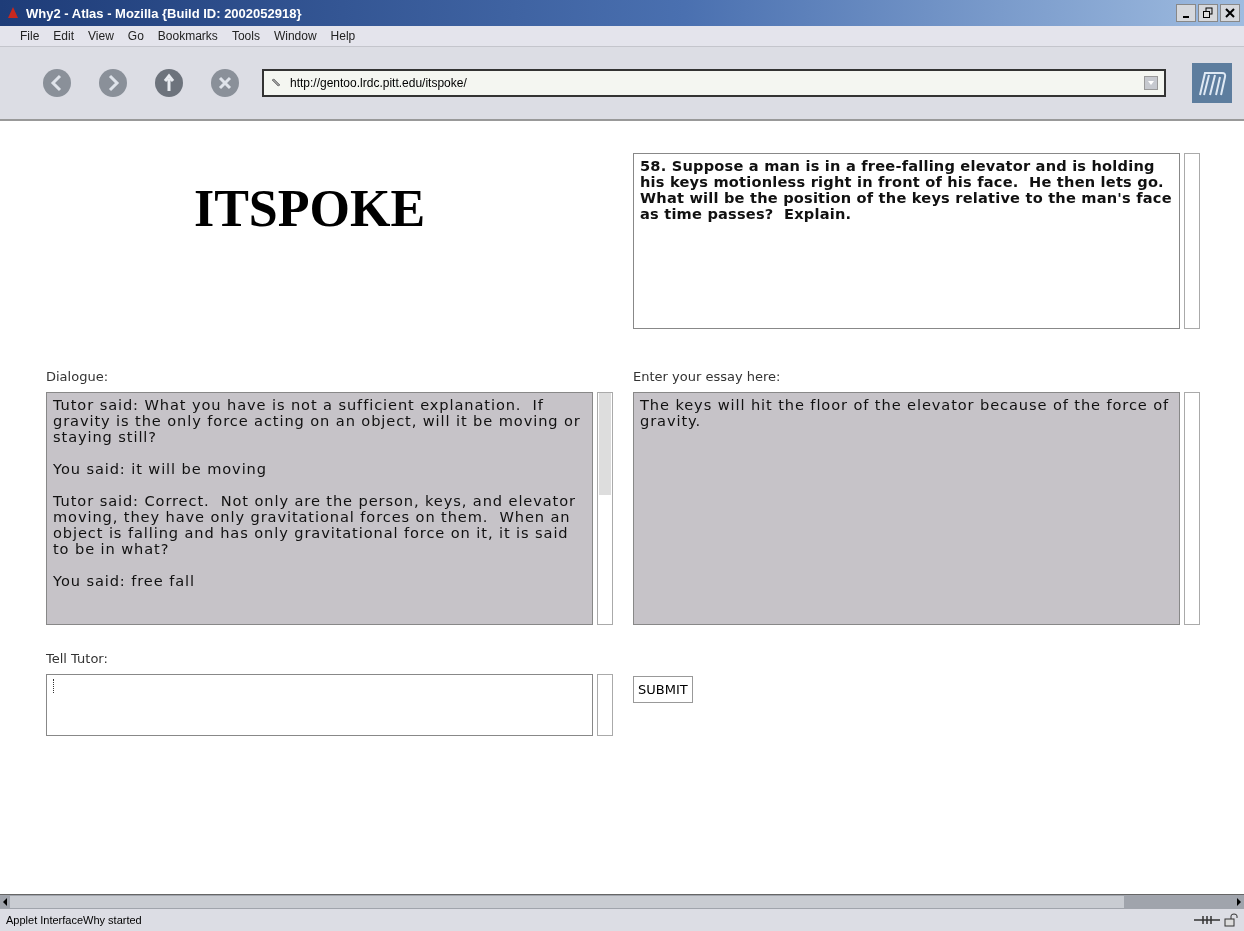 This screenshot has width=1244, height=931. Describe the element at coordinates (1207, 920) in the screenshot. I see `connection-icon` at that location.